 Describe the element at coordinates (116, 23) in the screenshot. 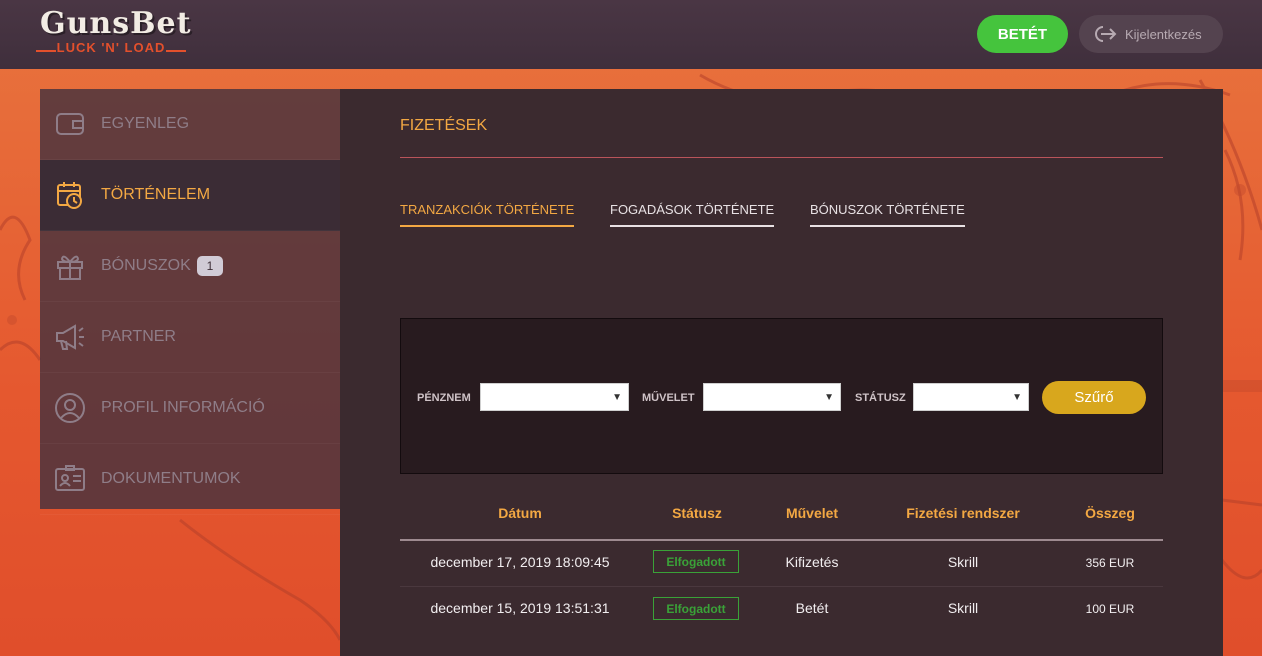

I see `logo-title: GunsBet` at that location.